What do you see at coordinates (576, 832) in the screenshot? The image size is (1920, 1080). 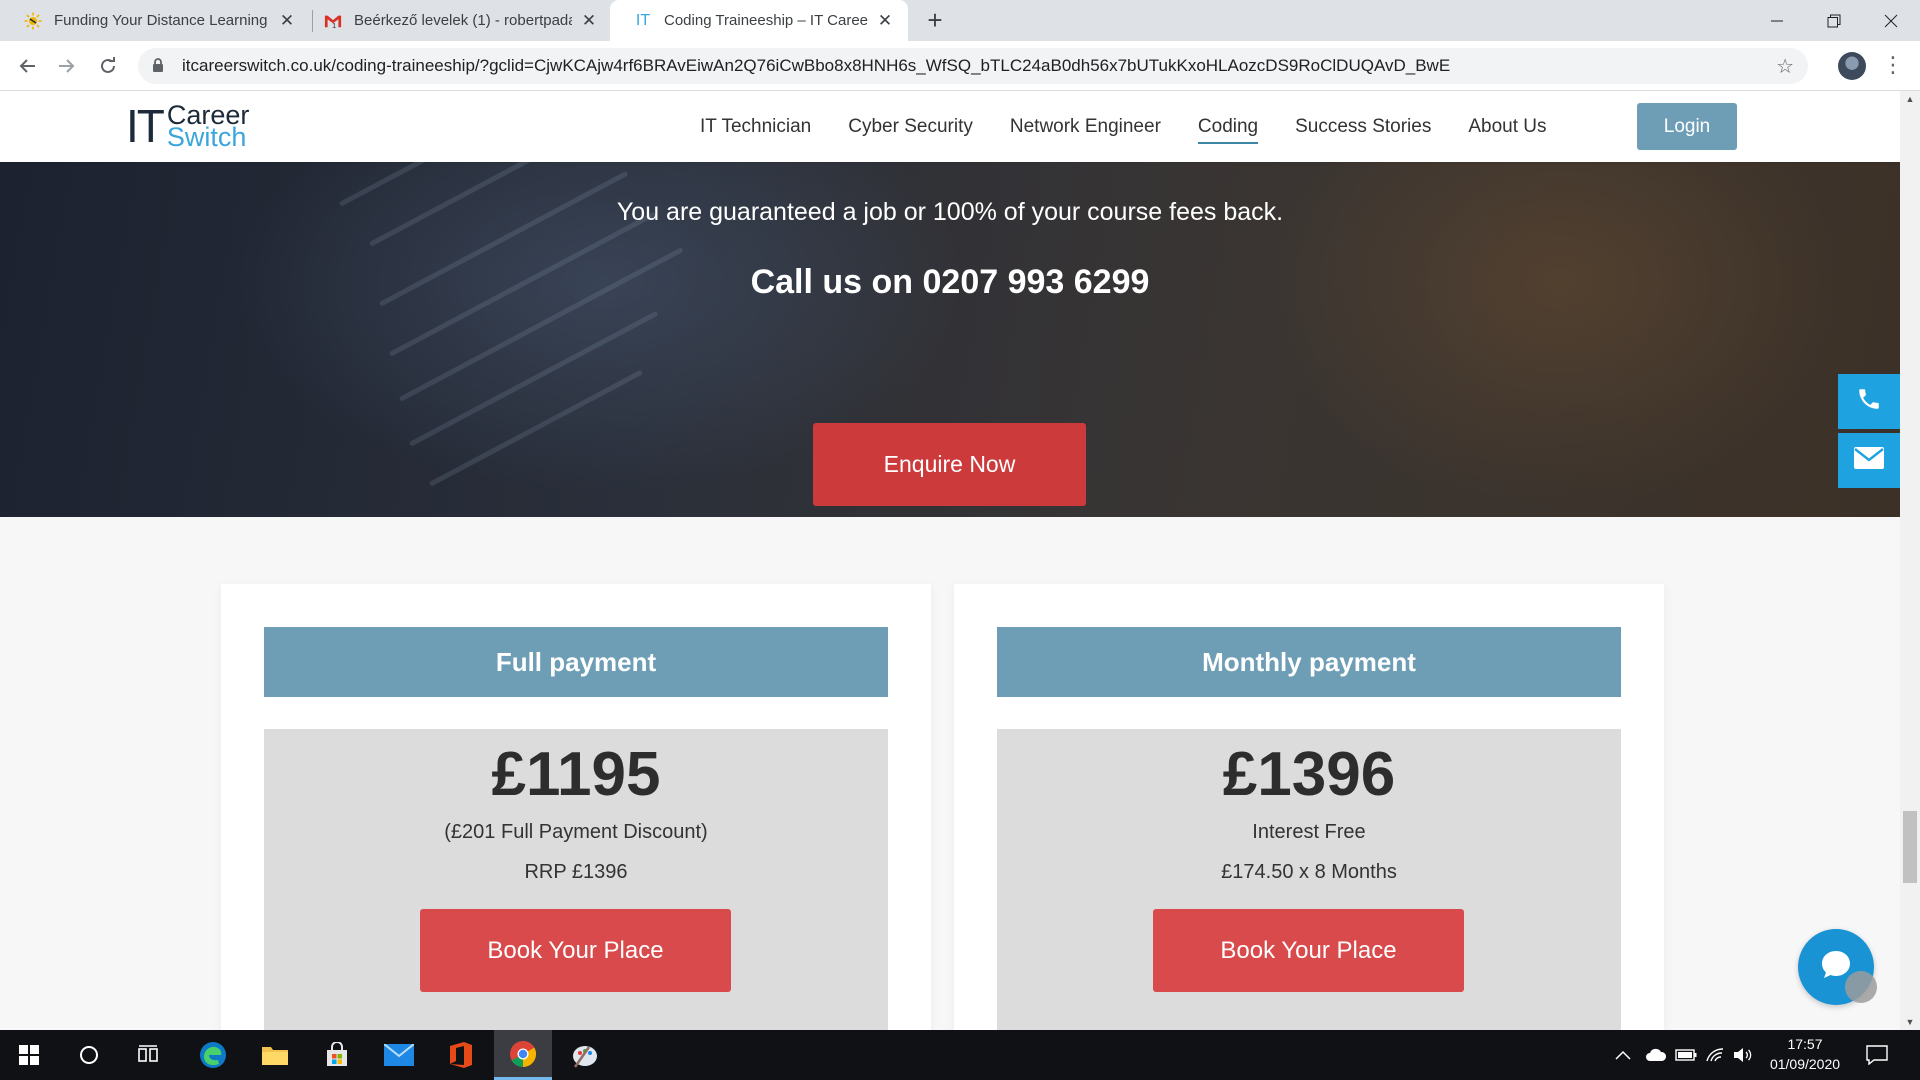 I see `full-payment-discount: (£201 Full Payment Discount)` at bounding box center [576, 832].